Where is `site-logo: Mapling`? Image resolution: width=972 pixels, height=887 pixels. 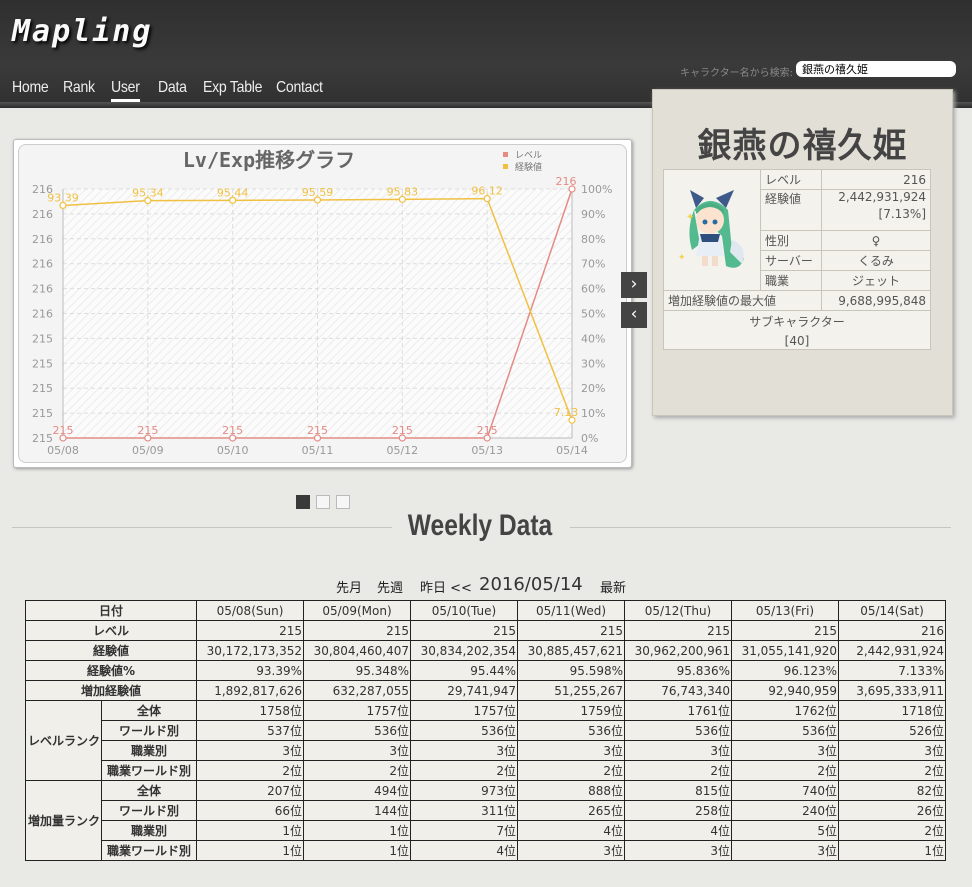
site-logo: Mapling is located at coordinates (82, 31).